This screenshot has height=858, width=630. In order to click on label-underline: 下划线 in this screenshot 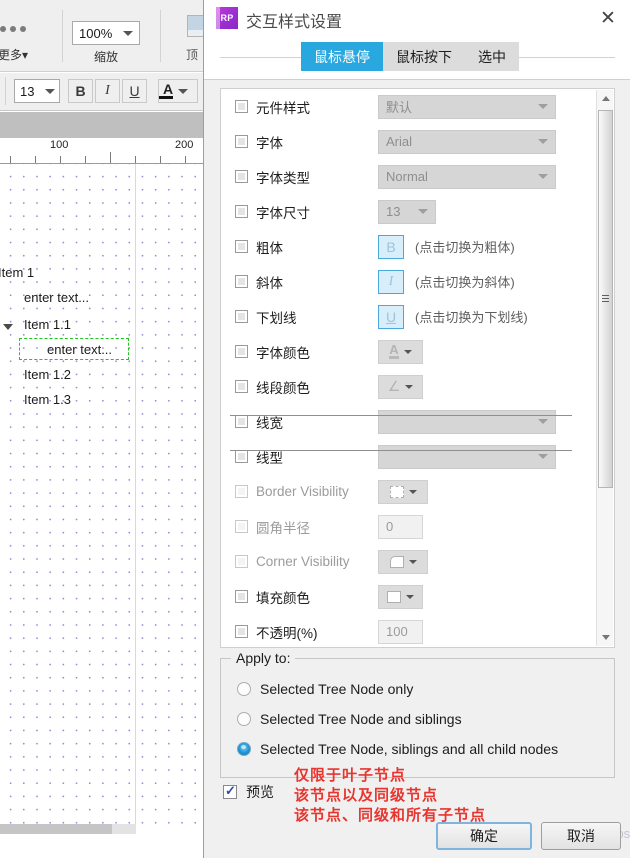, I will do `click(276, 318)`.